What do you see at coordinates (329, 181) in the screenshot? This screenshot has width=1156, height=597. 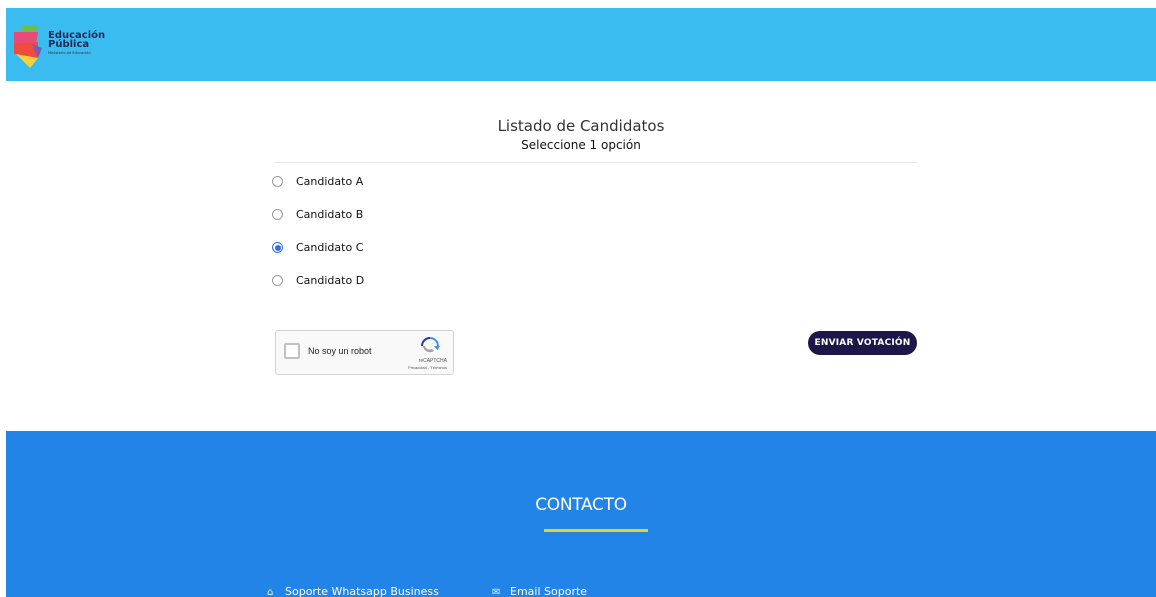 I see `option-label: Candidato A` at bounding box center [329, 181].